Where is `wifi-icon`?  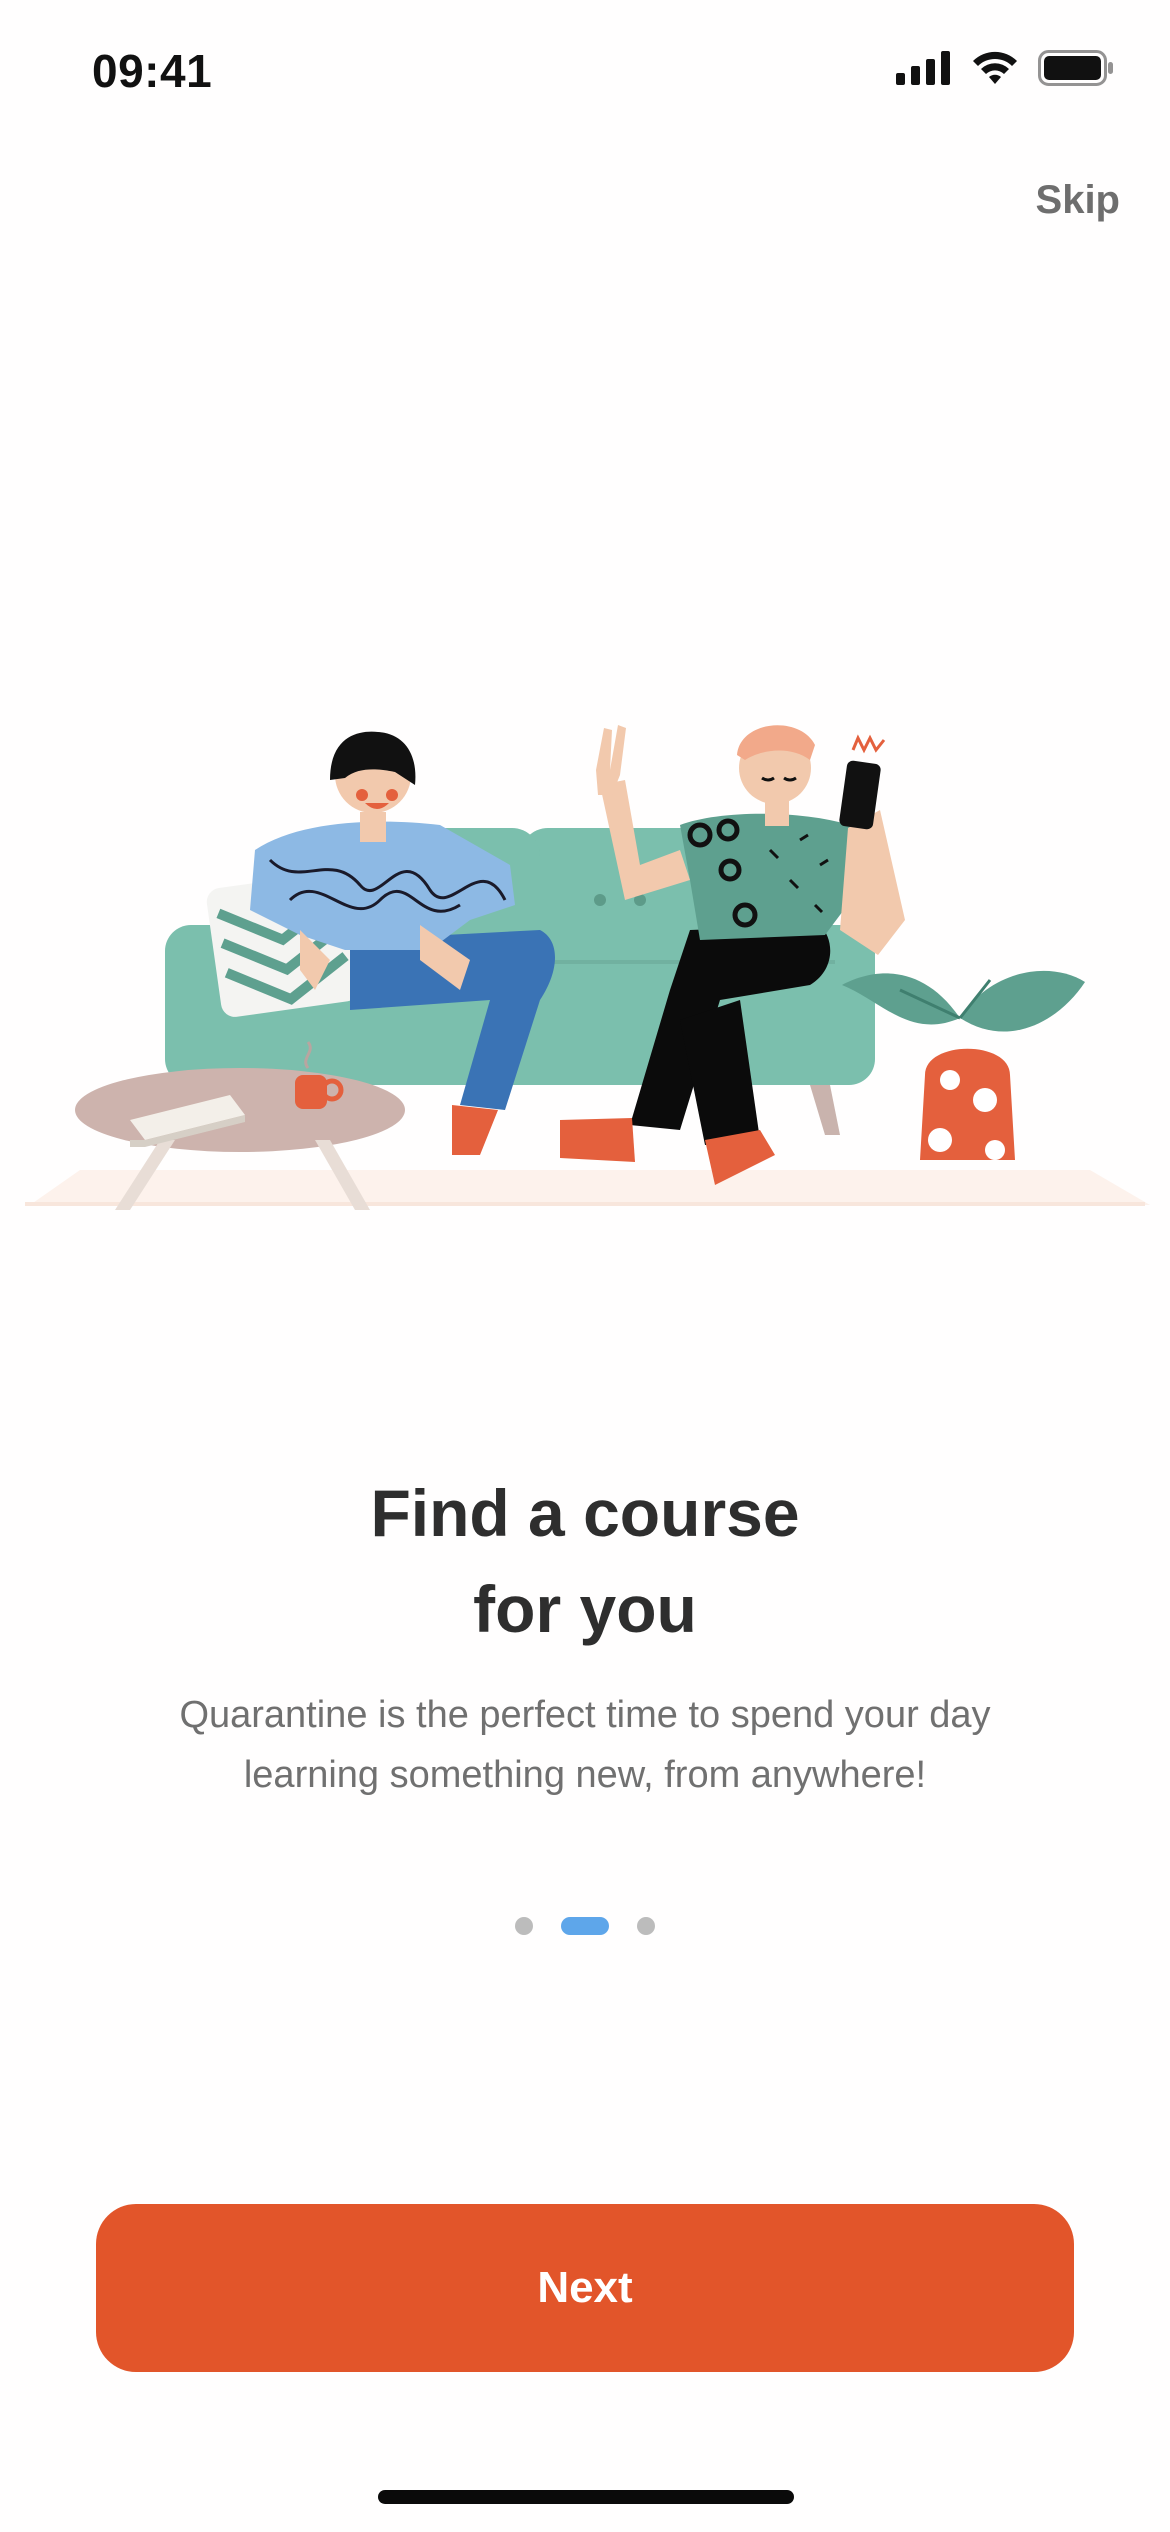
wifi-icon is located at coordinates (995, 70).